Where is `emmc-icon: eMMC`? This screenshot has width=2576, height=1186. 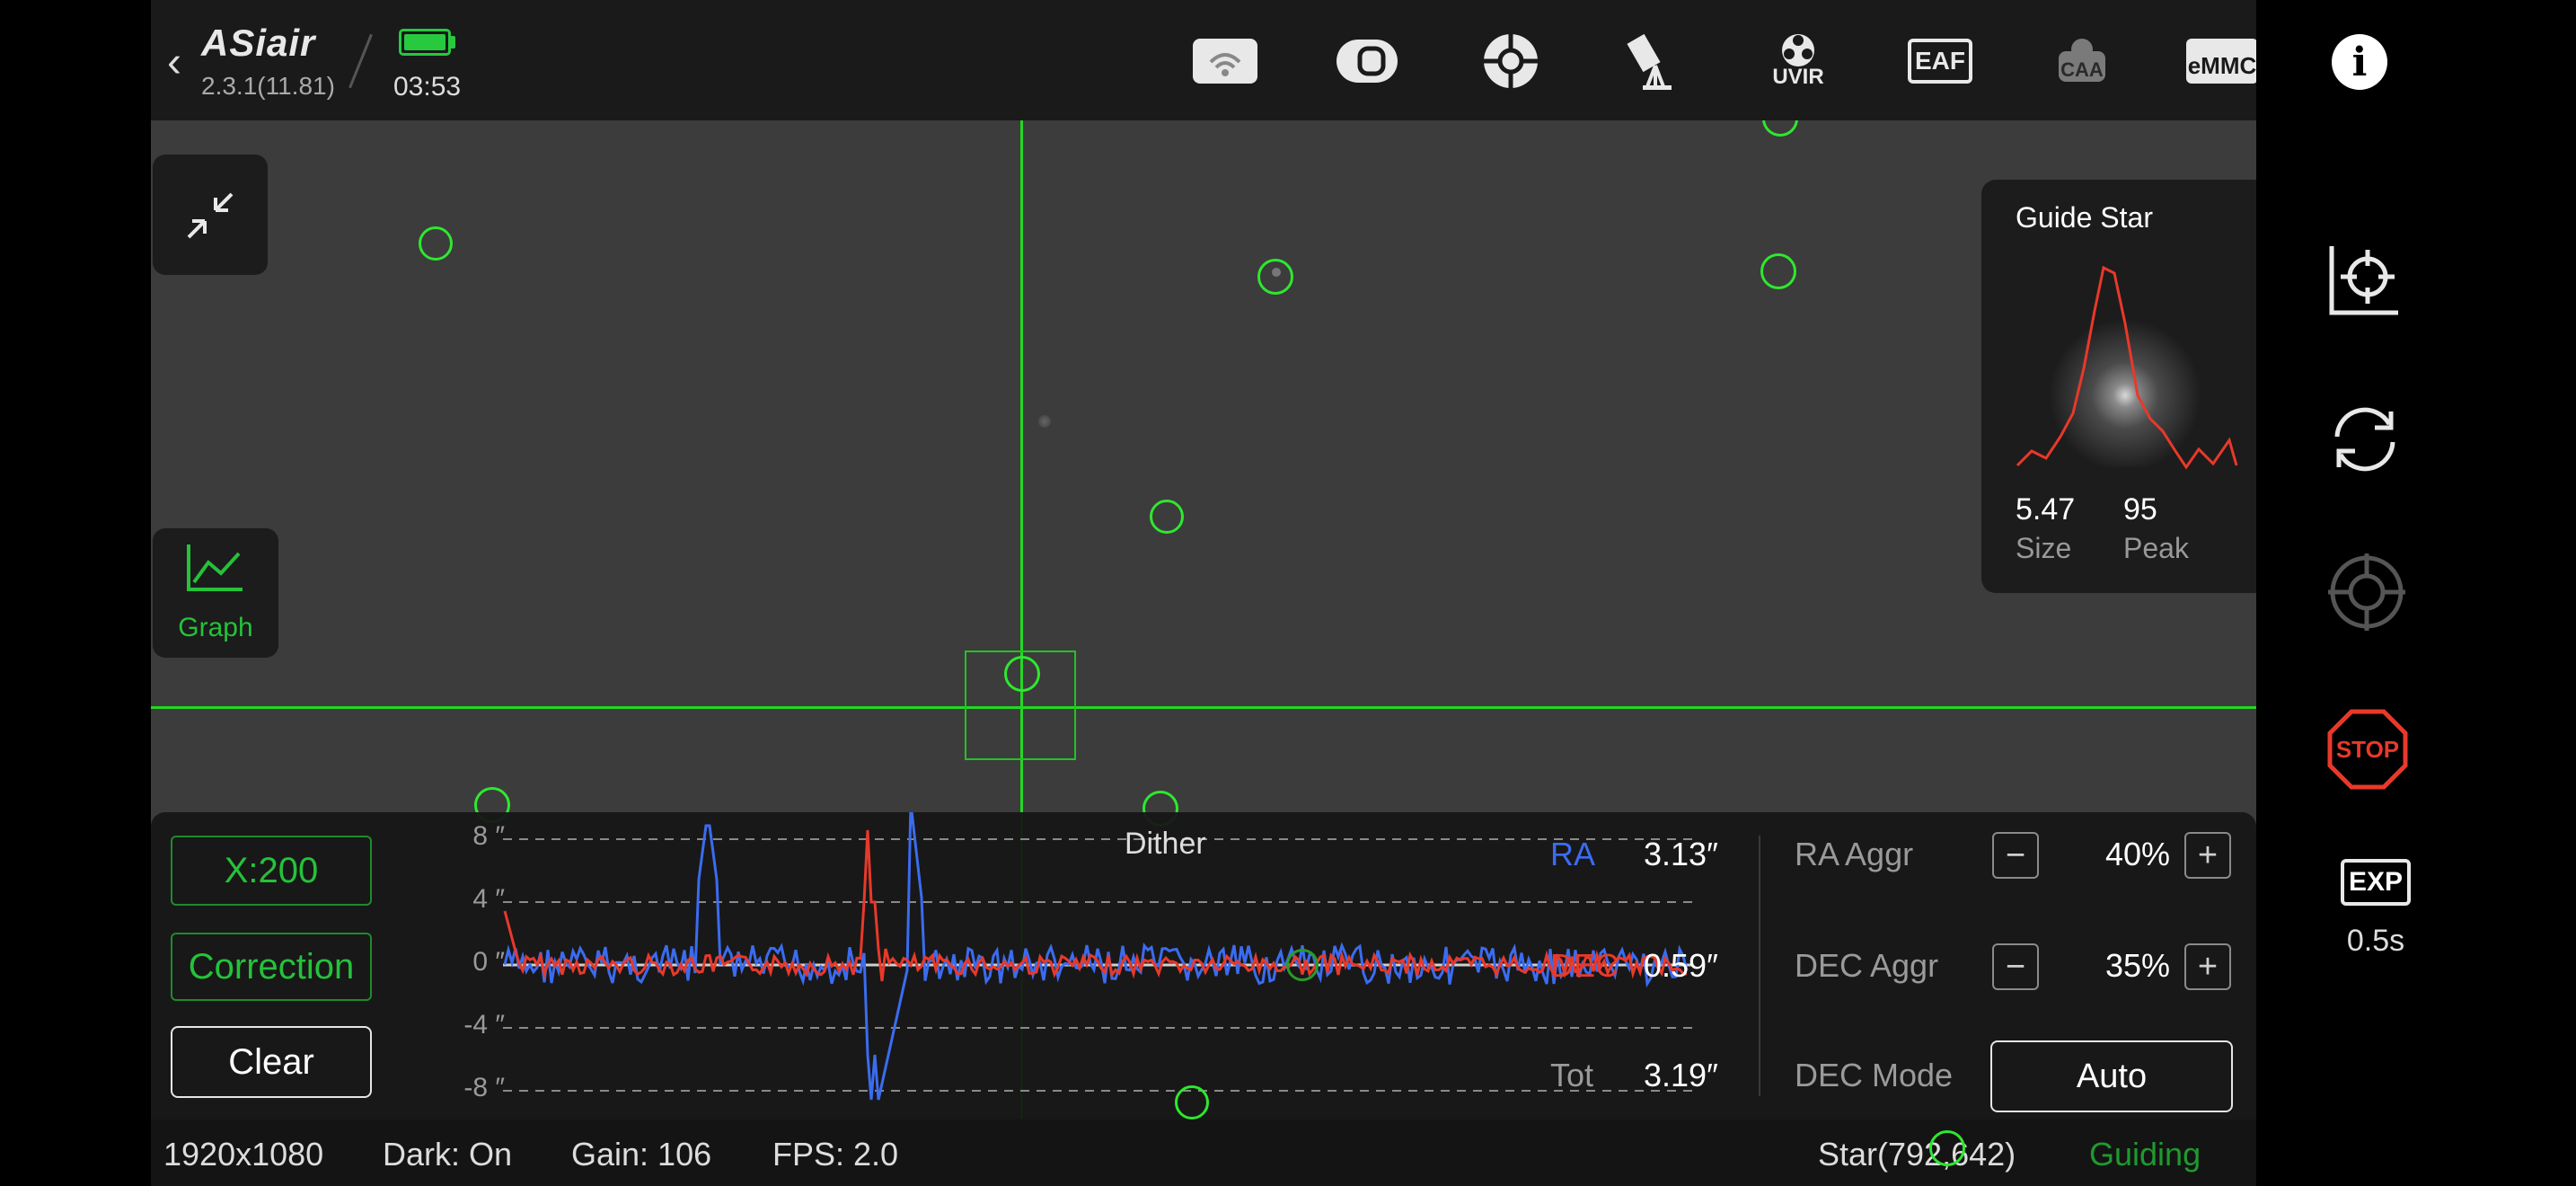
emmc-icon: eMMC is located at coordinates (2222, 61).